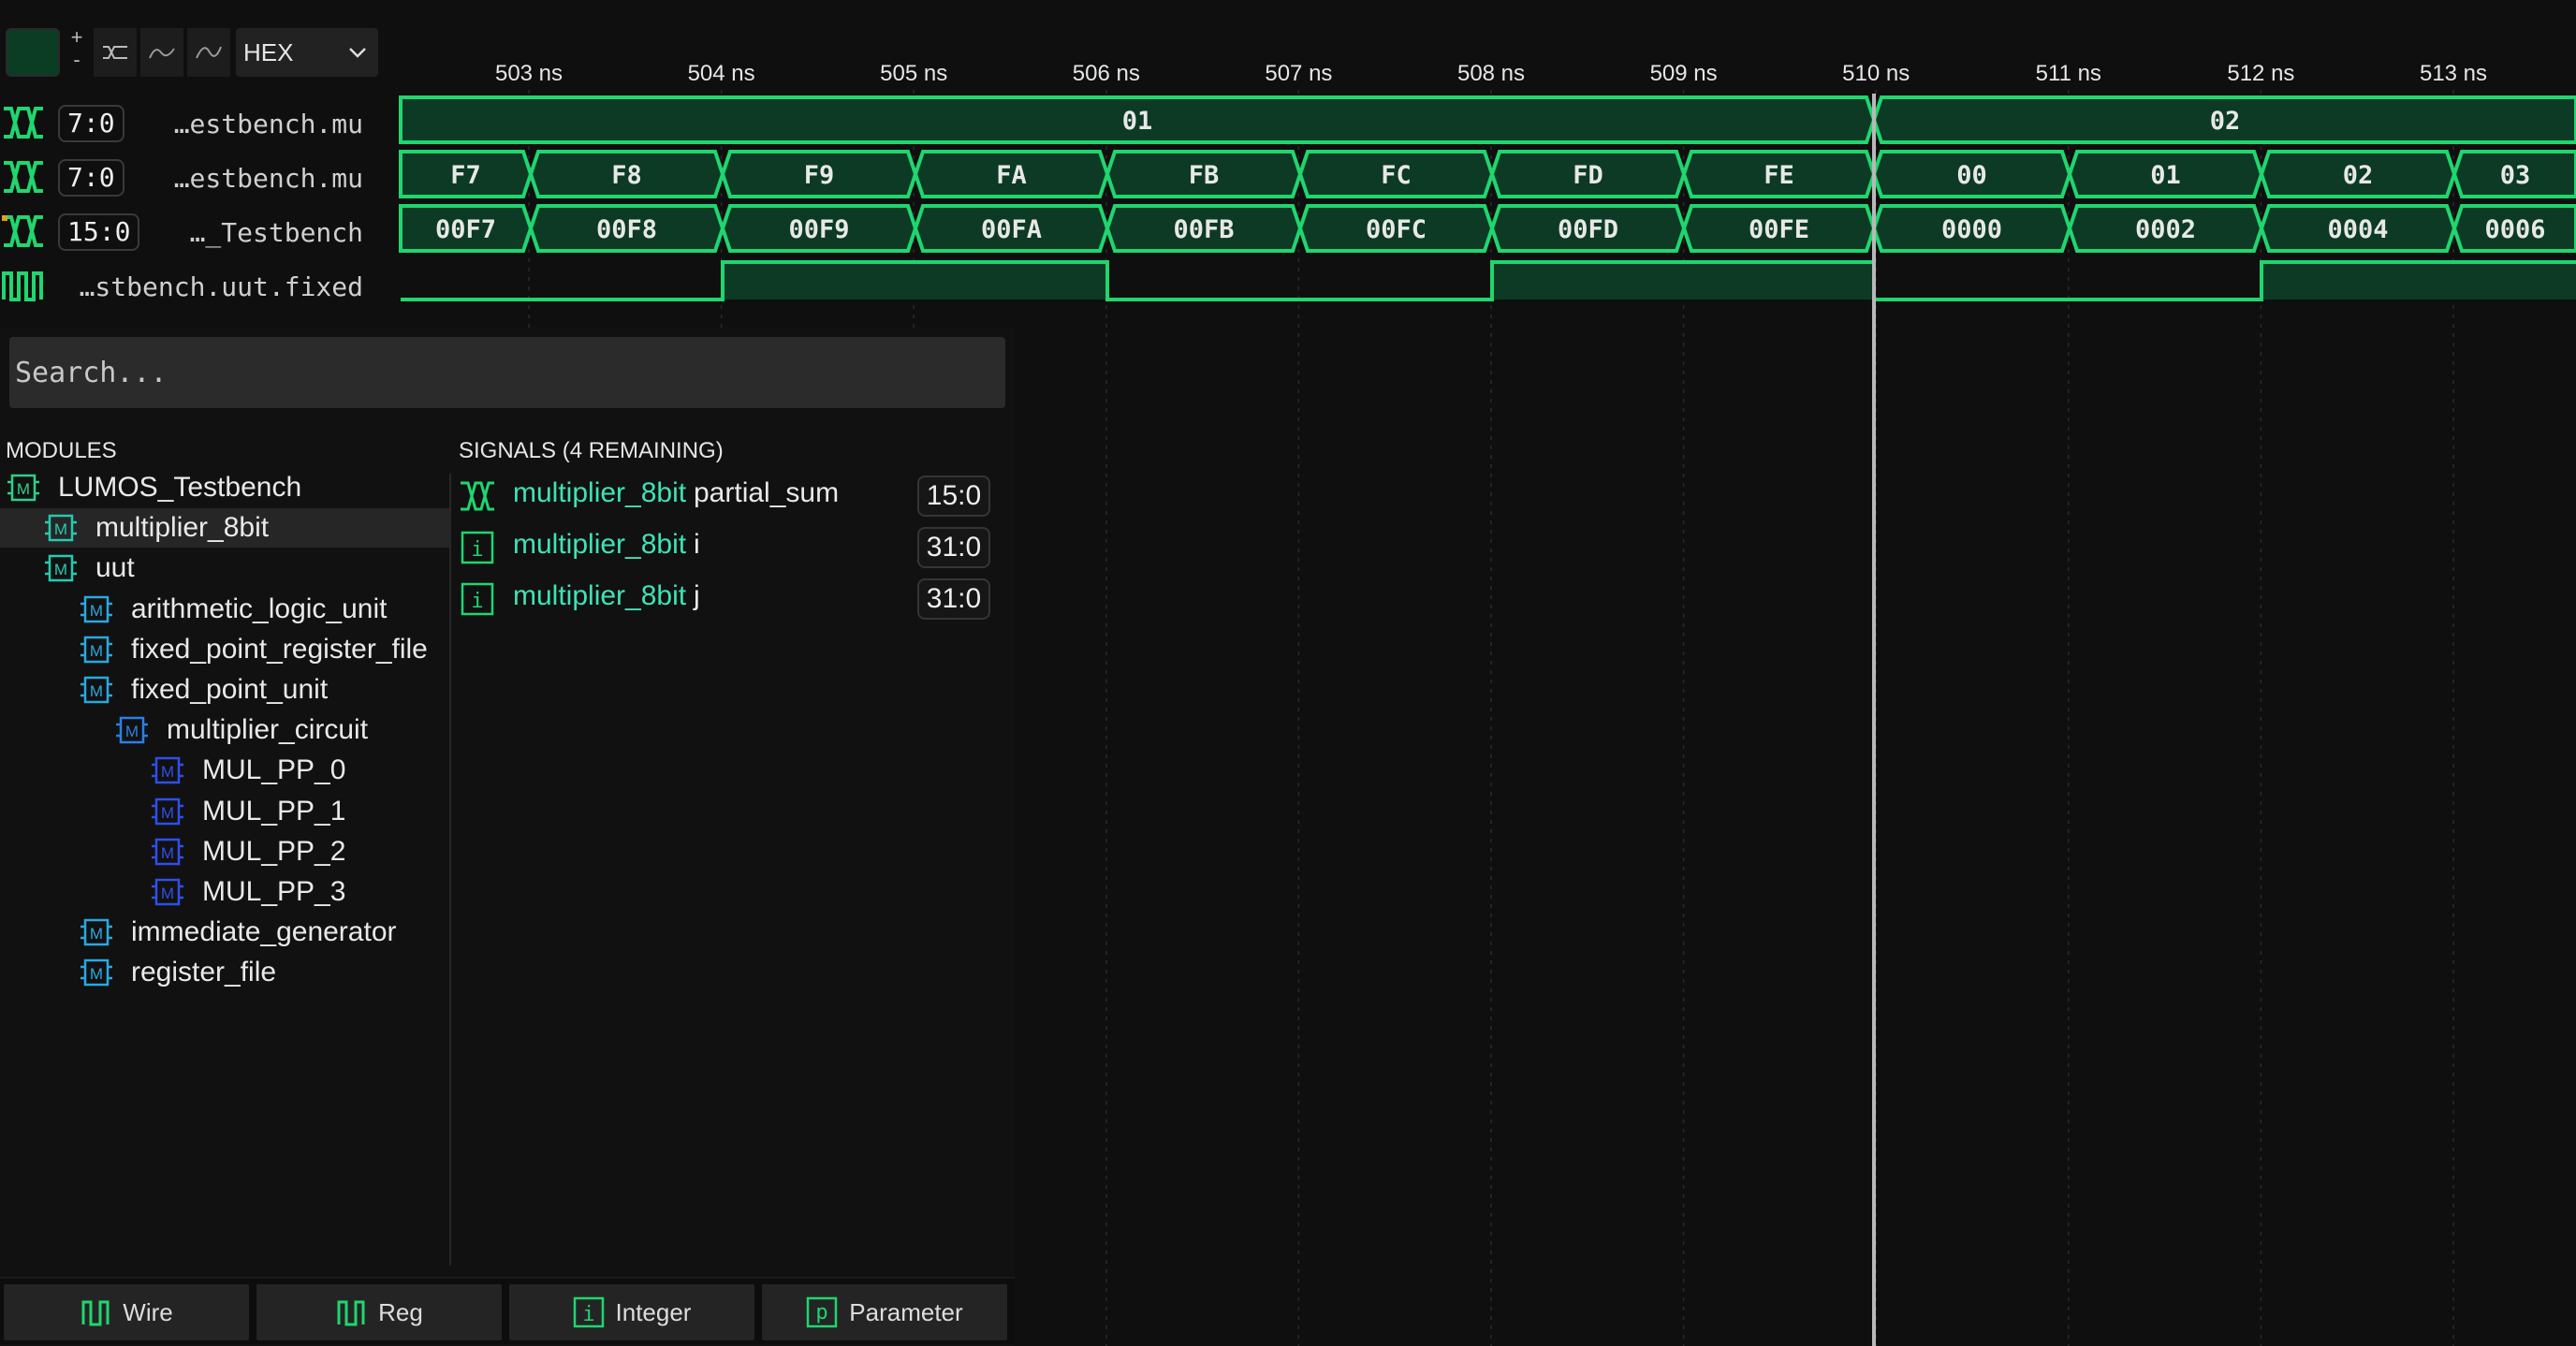  I want to click on module-label: multiplier_8bit, so click(182, 528).